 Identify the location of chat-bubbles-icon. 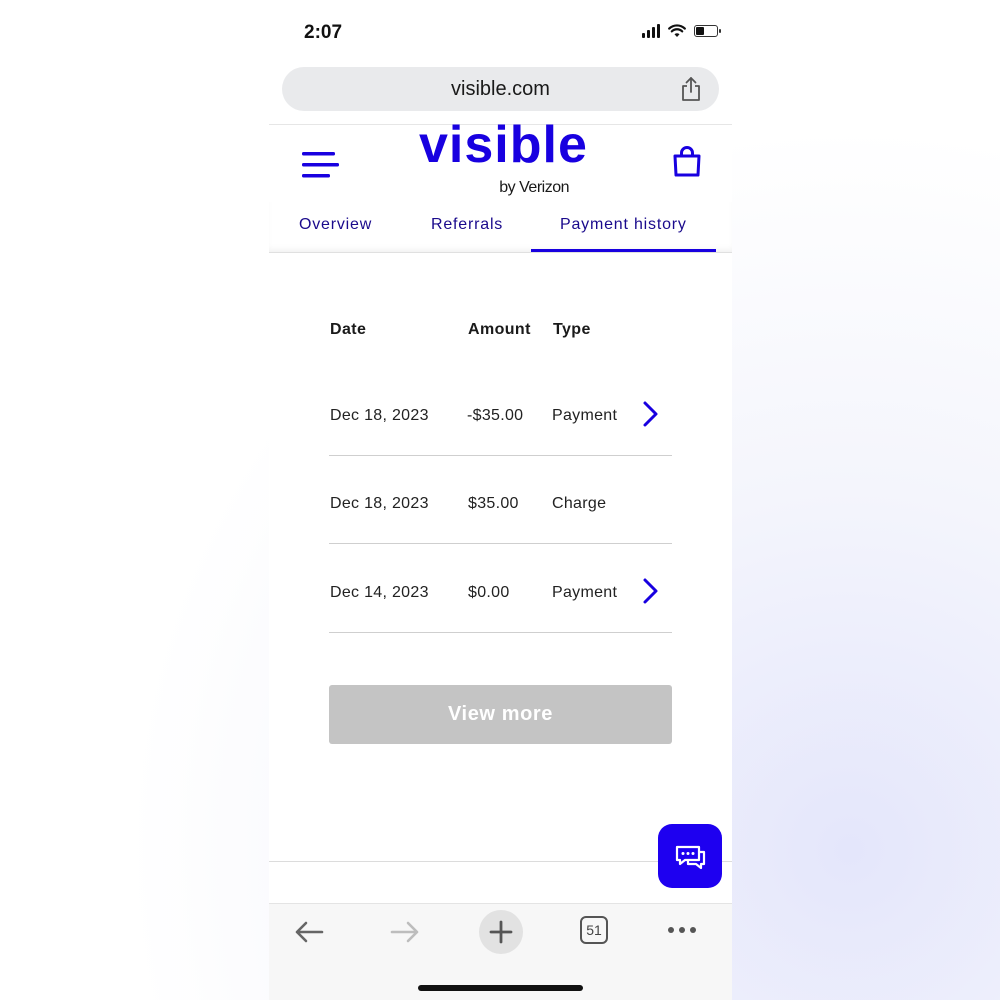
(690, 857).